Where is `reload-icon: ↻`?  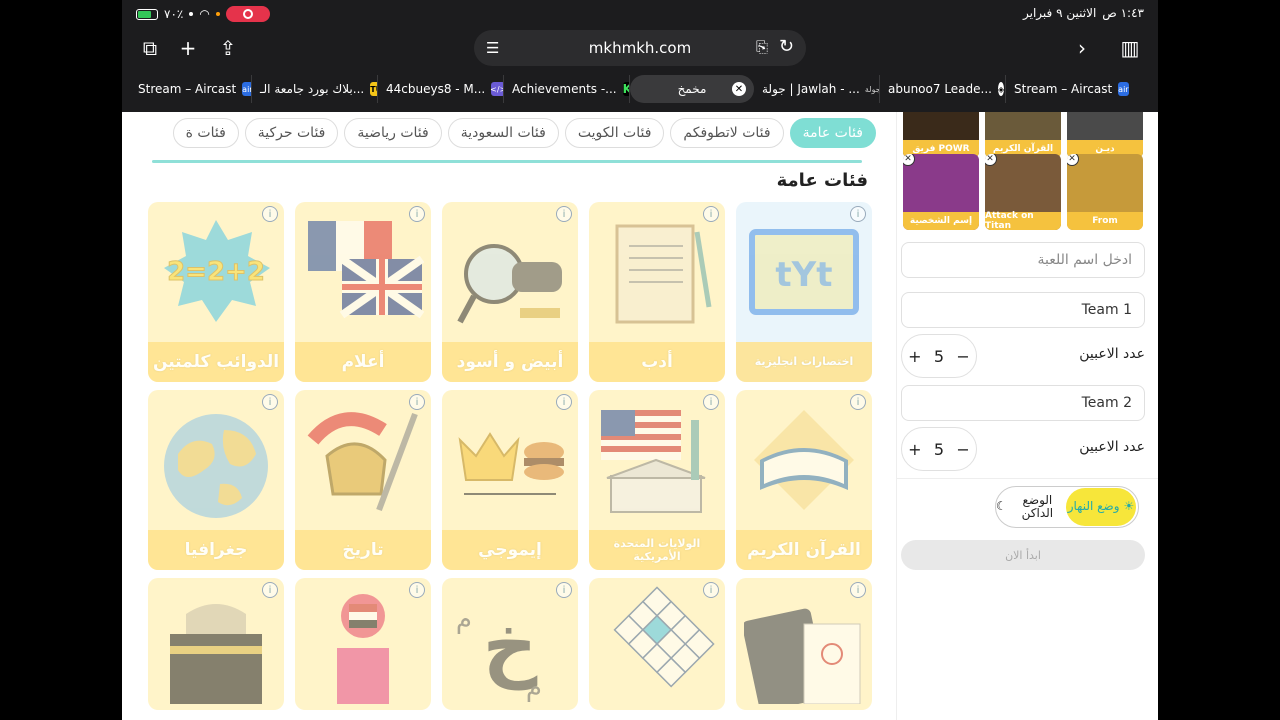
reload-icon: ↻ is located at coordinates (786, 46).